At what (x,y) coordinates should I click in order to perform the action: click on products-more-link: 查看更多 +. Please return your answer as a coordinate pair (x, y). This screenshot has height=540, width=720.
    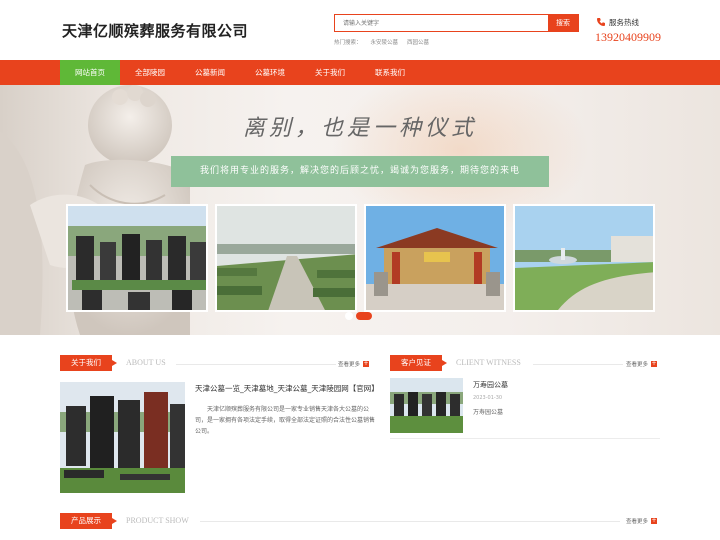
    Looking at the image, I should click on (642, 521).